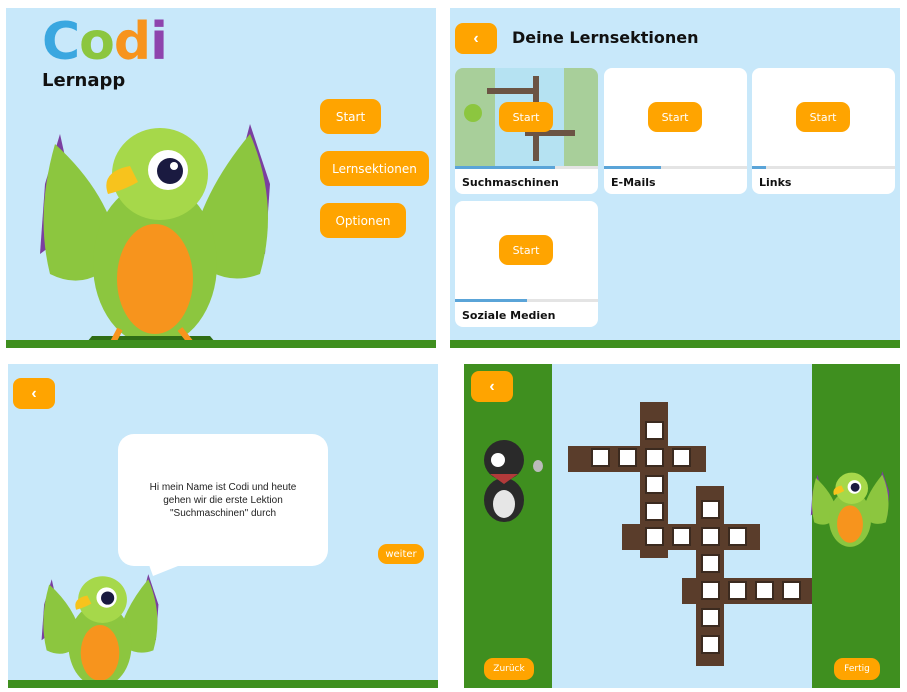 Image resolution: width=907 pixels, height=692 pixels. I want to click on start-button-links: Start, so click(823, 117).